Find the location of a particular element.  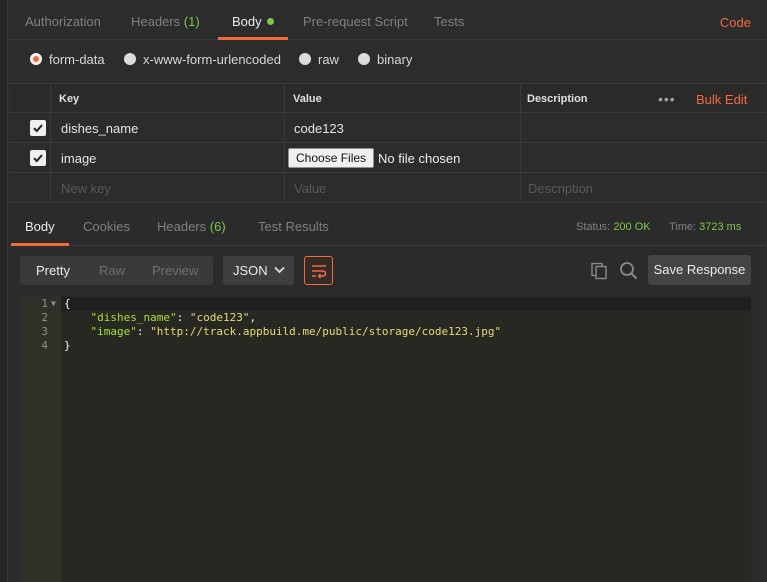

new-value-placeholder: Value is located at coordinates (310, 188).